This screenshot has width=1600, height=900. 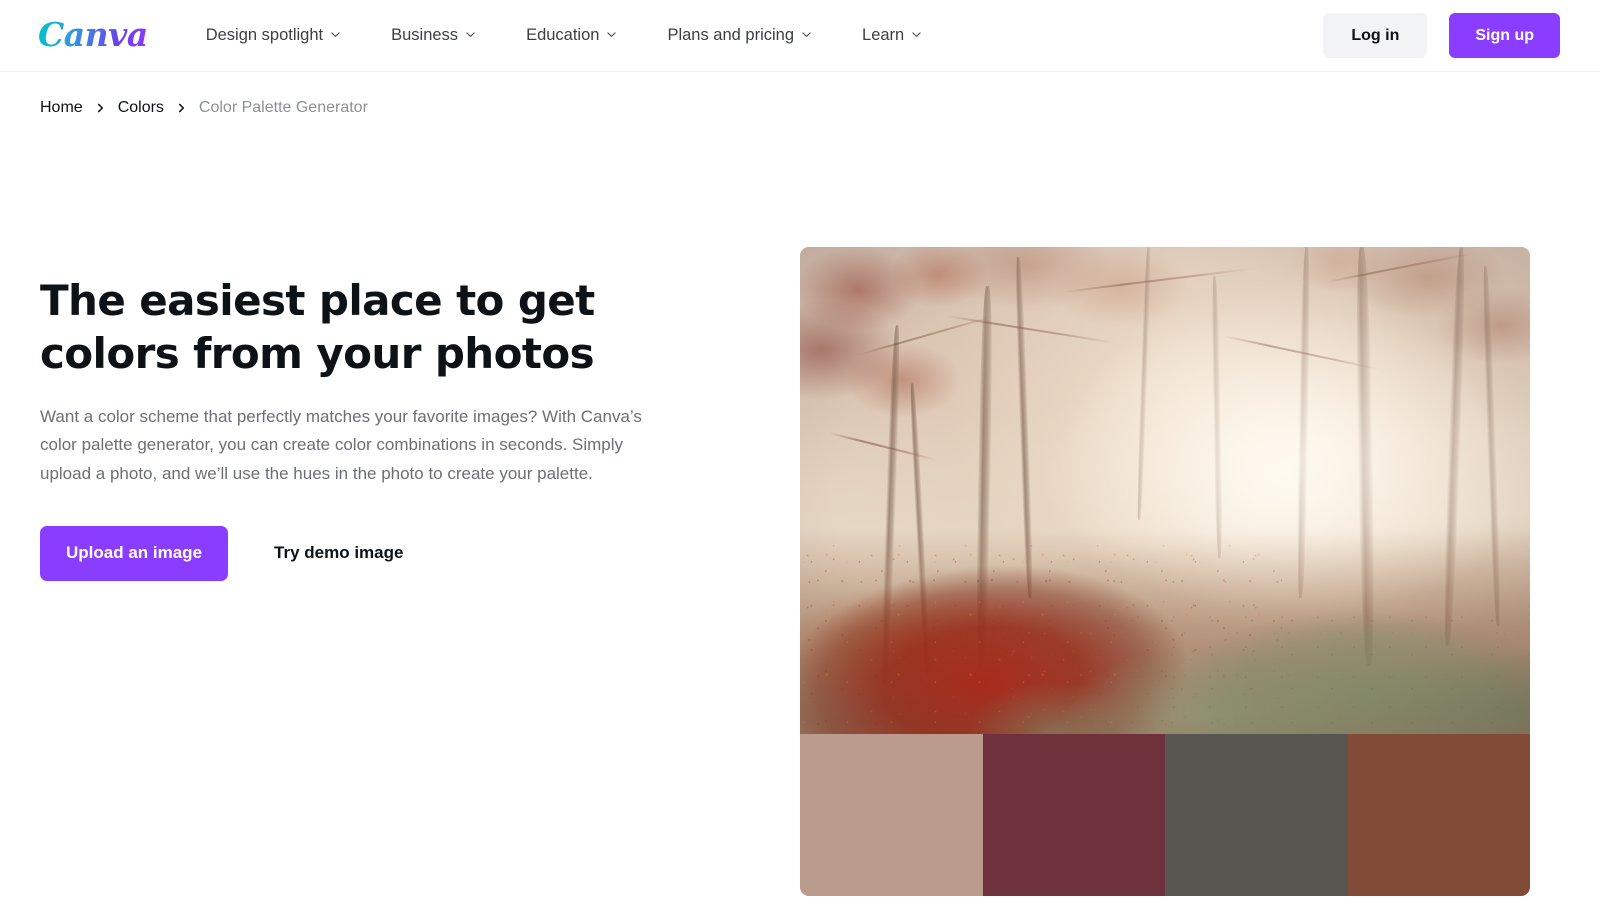 What do you see at coordinates (264, 35) in the screenshot?
I see `nav-item-label: Design spotlight` at bounding box center [264, 35].